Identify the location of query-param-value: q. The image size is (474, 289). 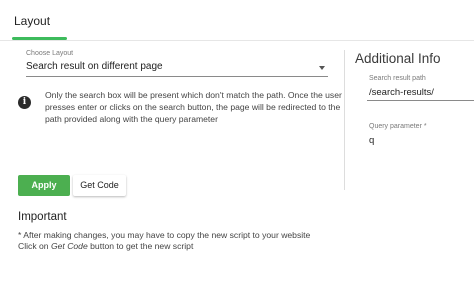
(372, 140).